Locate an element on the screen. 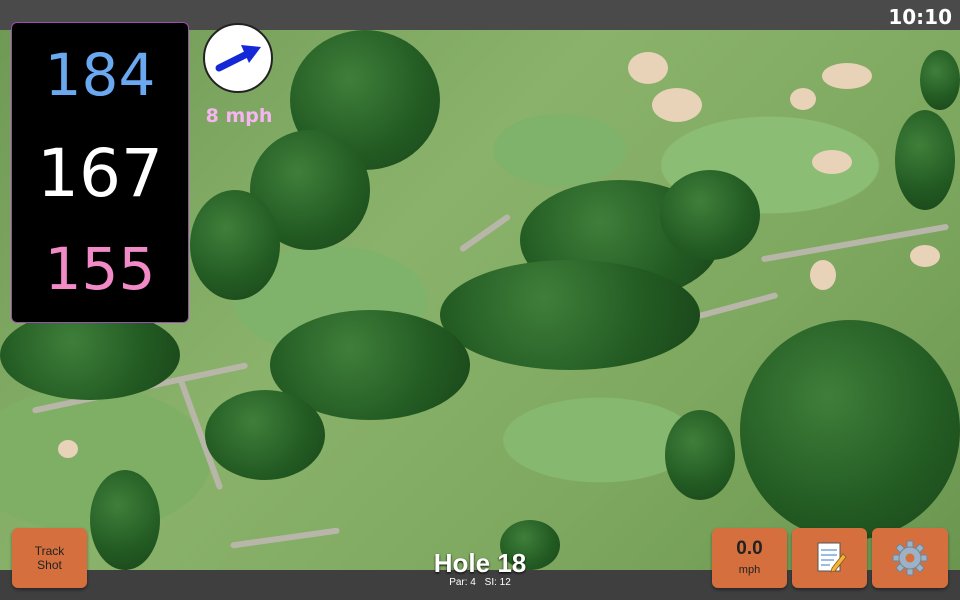  wind-direction-dial is located at coordinates (238, 58).